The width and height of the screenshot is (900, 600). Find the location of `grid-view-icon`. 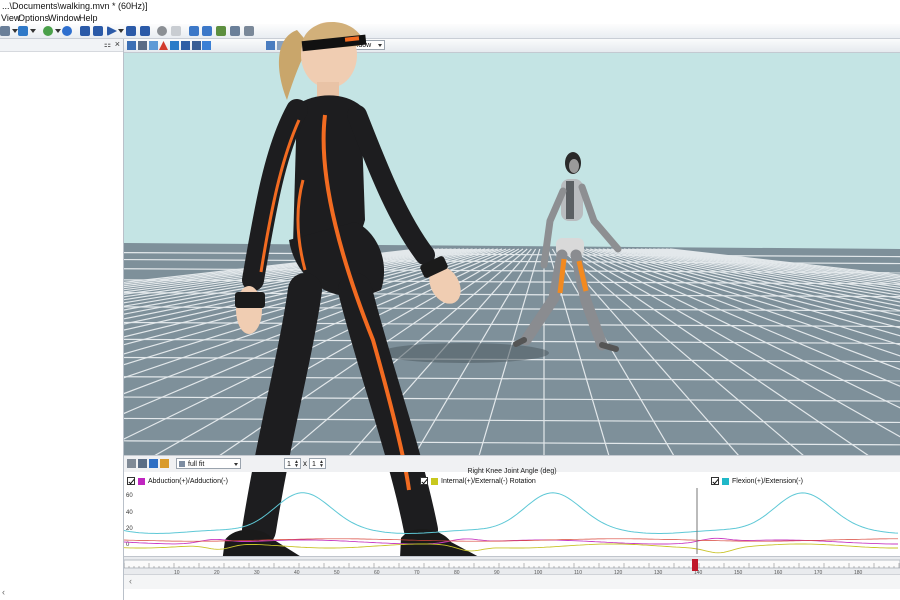

grid-view-icon is located at coordinates (131, 45).